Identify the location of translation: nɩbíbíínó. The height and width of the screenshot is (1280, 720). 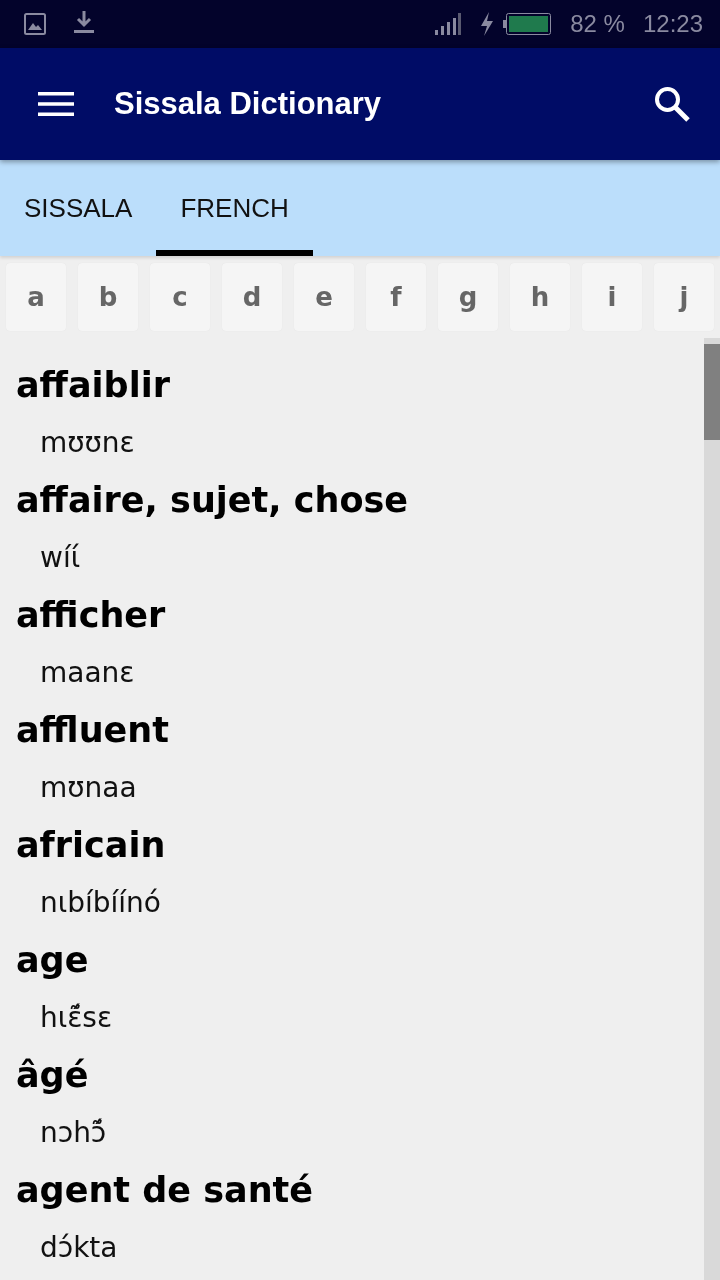
(100, 903).